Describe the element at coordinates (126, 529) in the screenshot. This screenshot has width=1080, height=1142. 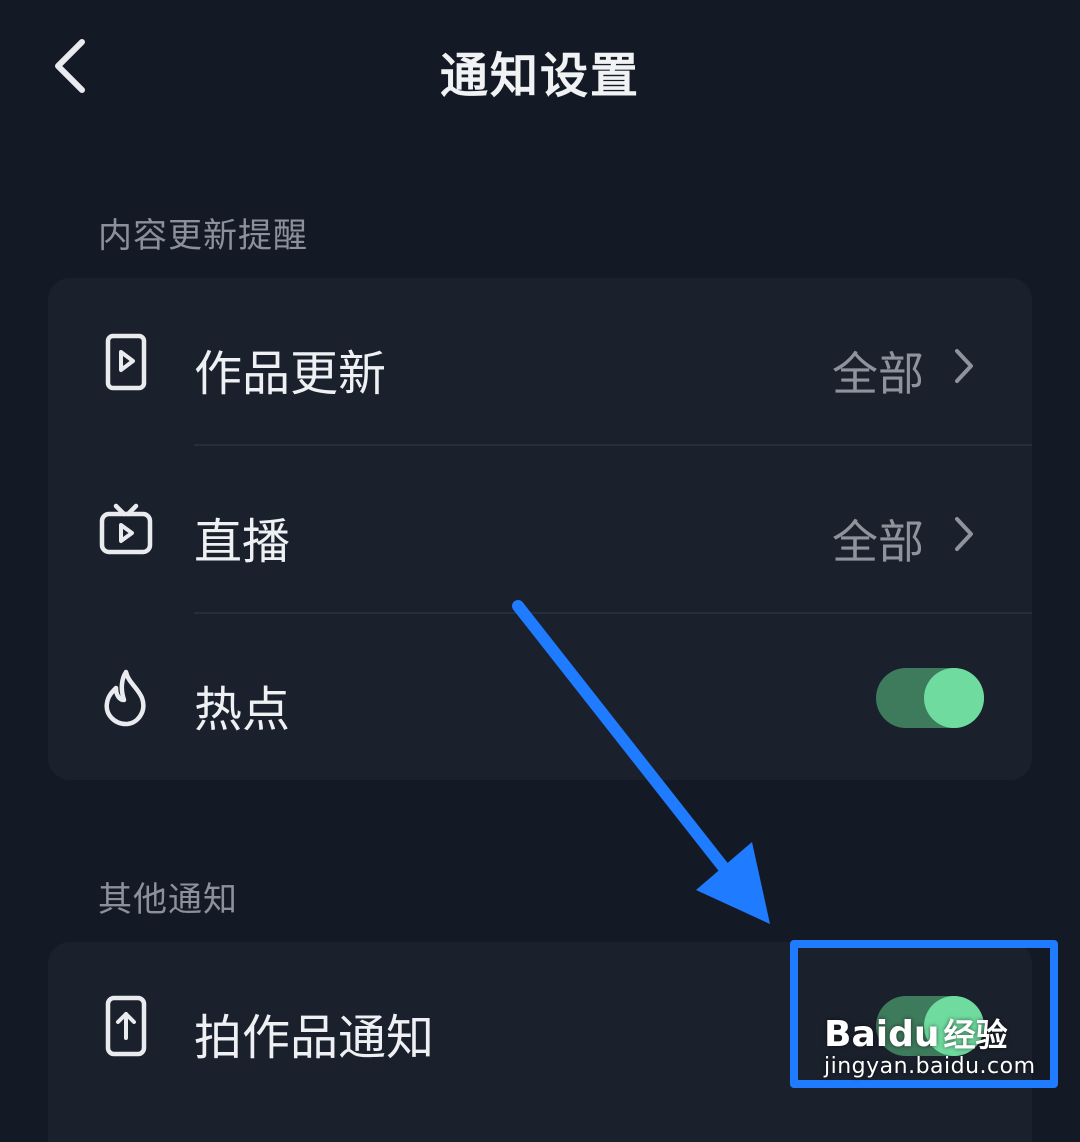
I see `tv-play-icon` at that location.